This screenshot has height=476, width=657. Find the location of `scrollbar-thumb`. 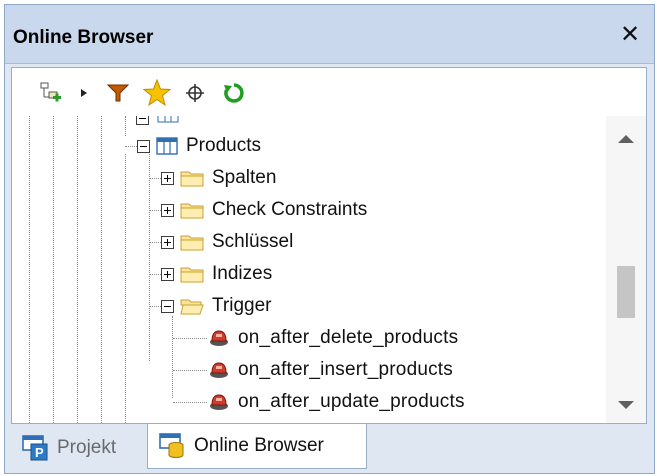

scrollbar-thumb is located at coordinates (626, 292).